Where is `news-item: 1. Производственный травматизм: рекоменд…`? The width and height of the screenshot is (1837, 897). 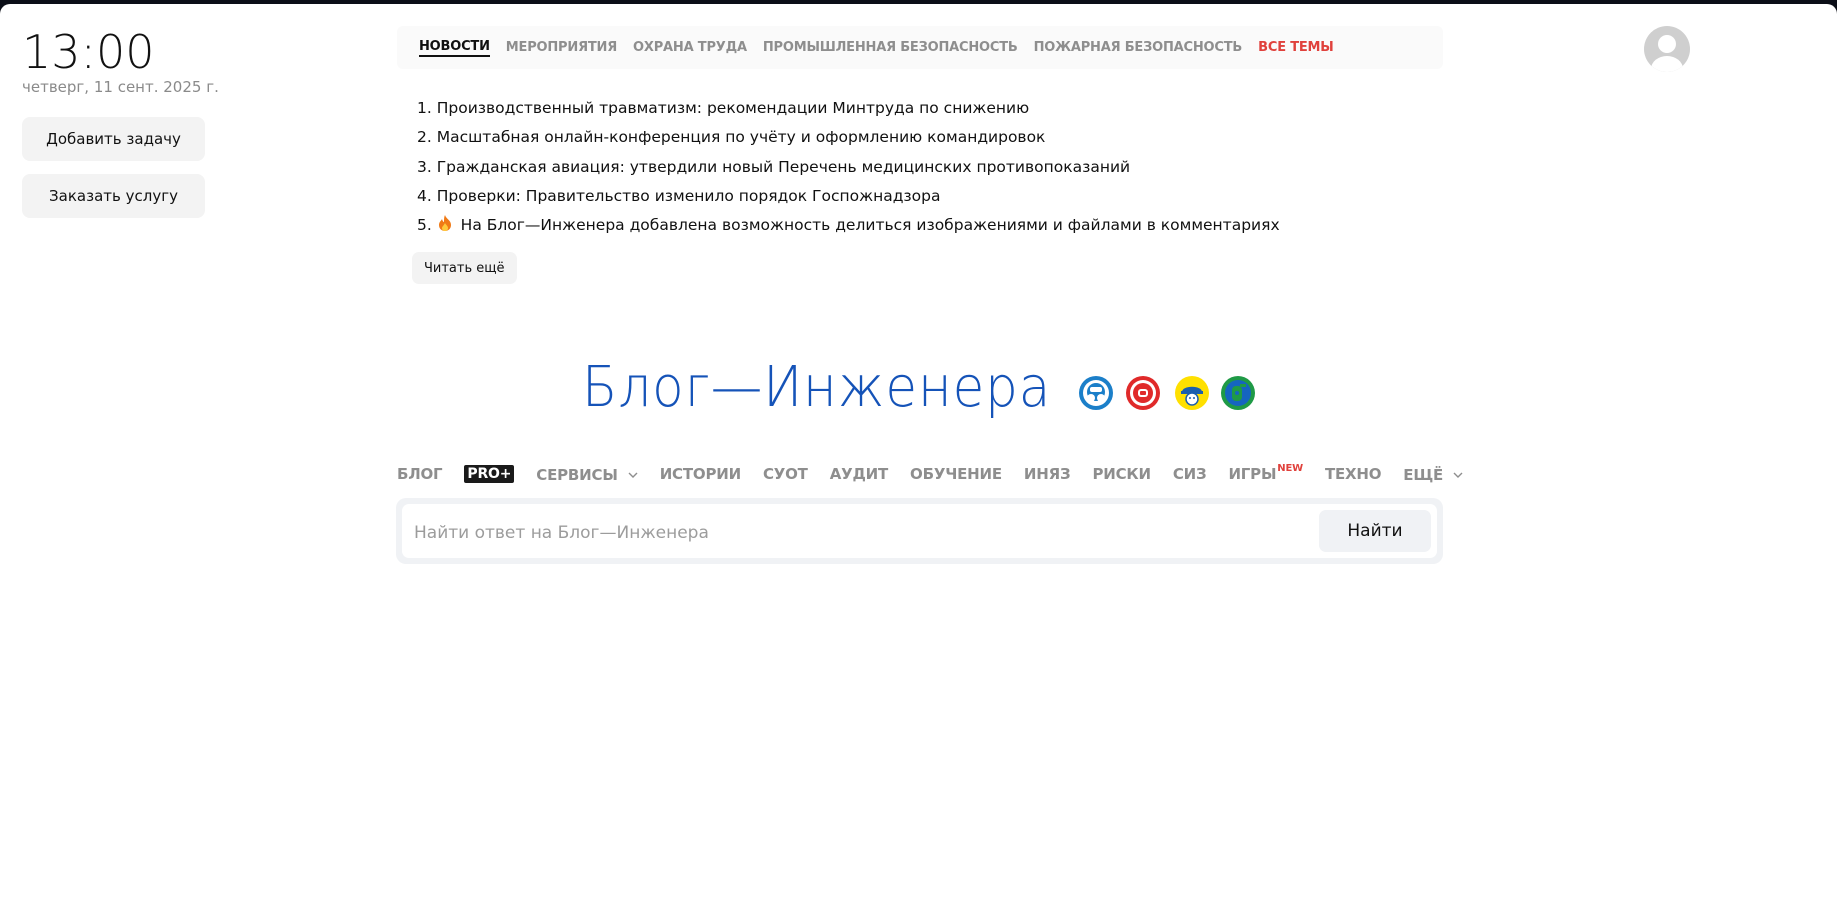
news-item: 1. Производственный травматизм: рекоменд… is located at coordinates (848, 108).